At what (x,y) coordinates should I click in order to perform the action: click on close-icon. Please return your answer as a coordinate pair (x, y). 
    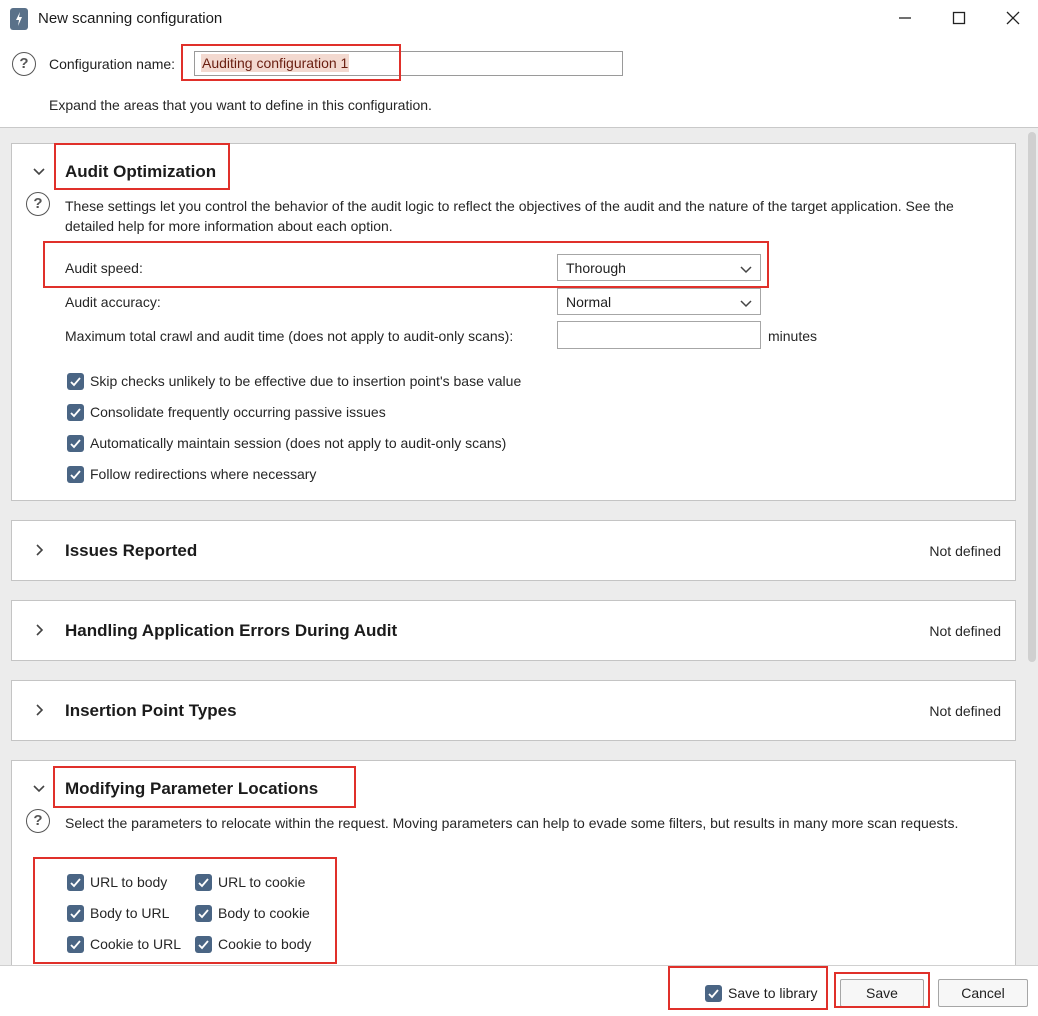
    Looking at the image, I should click on (1013, 19).